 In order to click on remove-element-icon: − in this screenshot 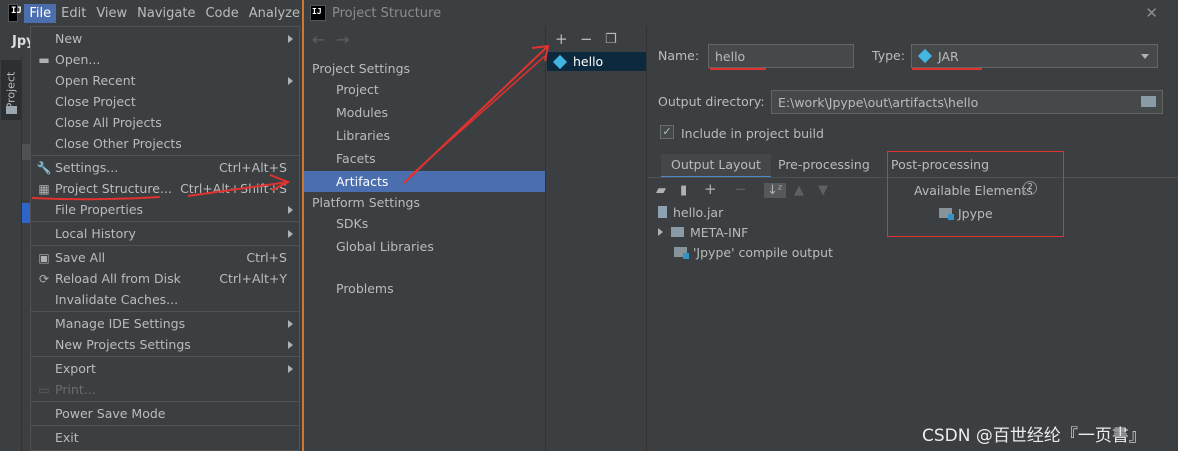, I will do `click(740, 189)`.